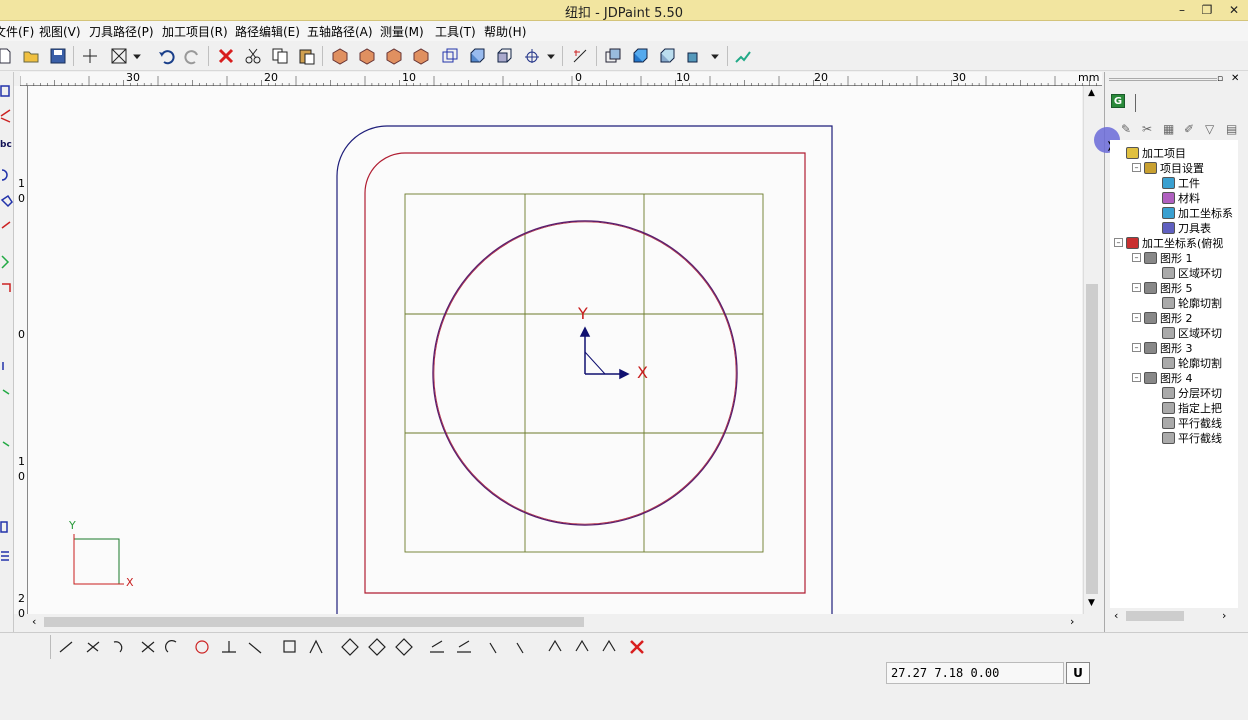 This screenshot has height=720, width=1248. Describe the element at coordinates (624, 646) in the screenshot. I see `bottom-toolbar` at that location.